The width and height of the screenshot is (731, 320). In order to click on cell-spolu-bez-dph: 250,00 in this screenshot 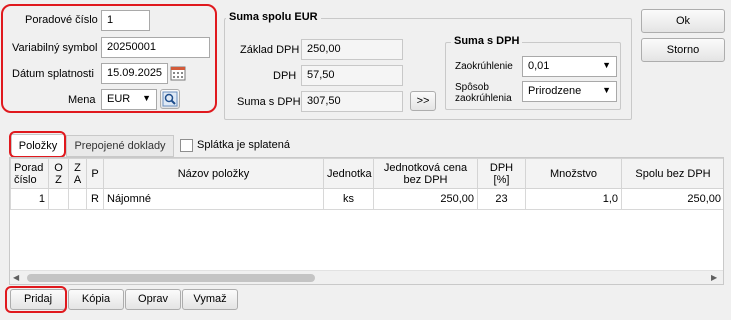, I will do `click(672, 199)`.